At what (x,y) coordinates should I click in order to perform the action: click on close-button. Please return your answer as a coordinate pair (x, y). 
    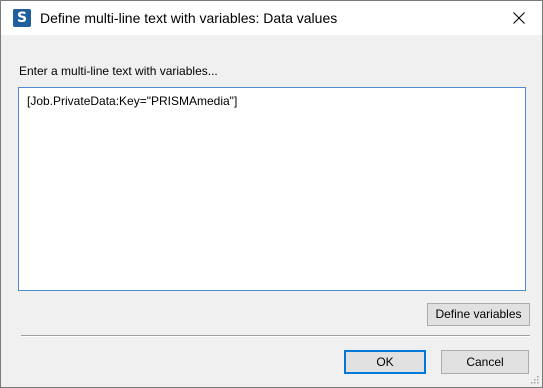
    Looking at the image, I should click on (519, 18).